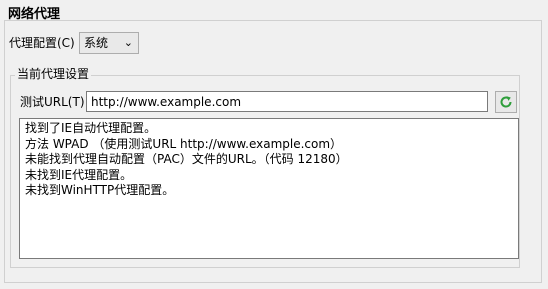  What do you see at coordinates (53, 74) in the screenshot?
I see `current-proxy-settings-legend: 当前代理设置` at bounding box center [53, 74].